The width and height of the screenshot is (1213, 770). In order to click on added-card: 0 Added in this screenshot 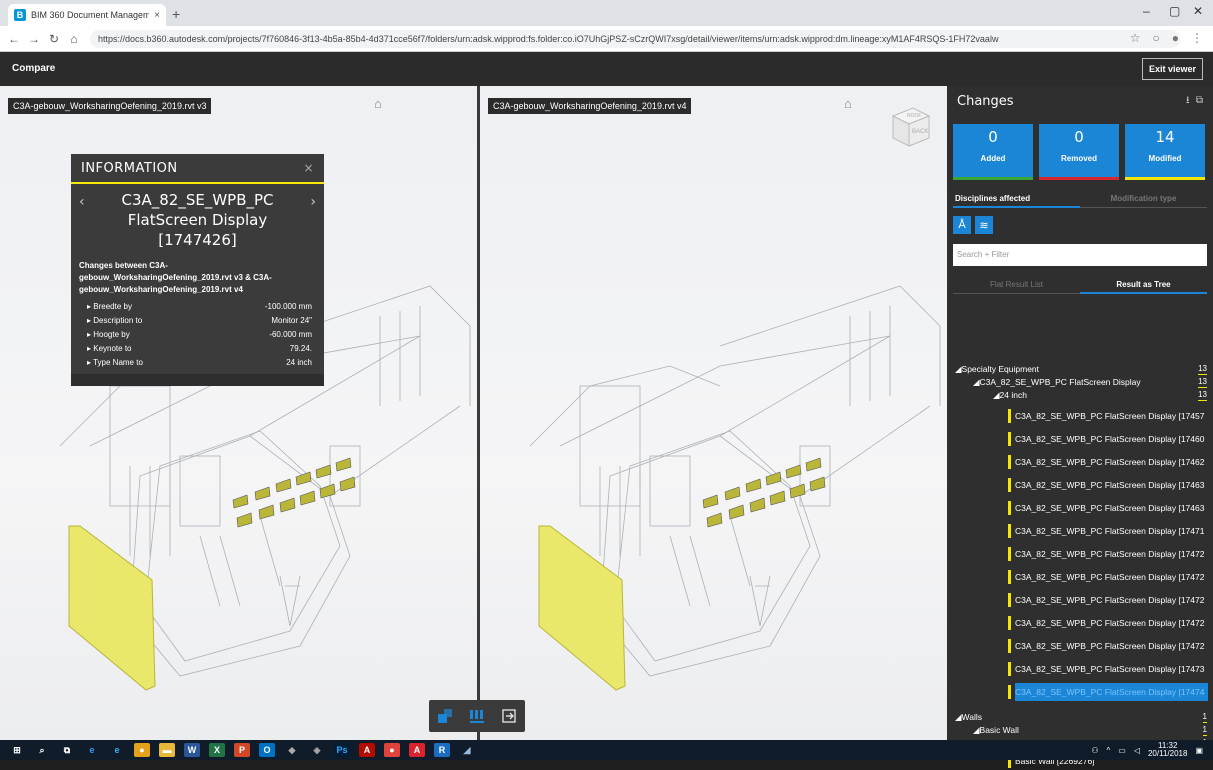, I will do `click(993, 152)`.